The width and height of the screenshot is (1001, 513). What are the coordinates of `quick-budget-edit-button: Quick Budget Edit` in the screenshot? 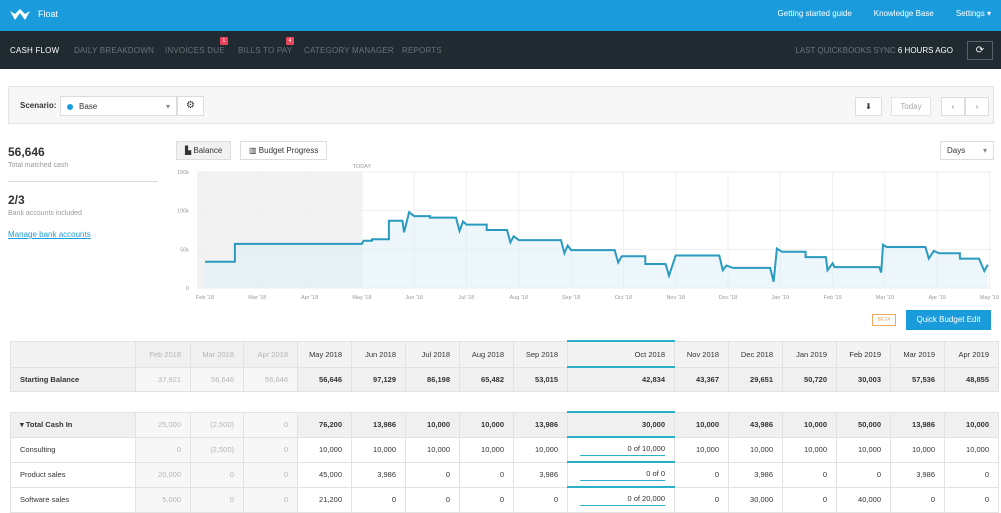 It's located at (948, 320).